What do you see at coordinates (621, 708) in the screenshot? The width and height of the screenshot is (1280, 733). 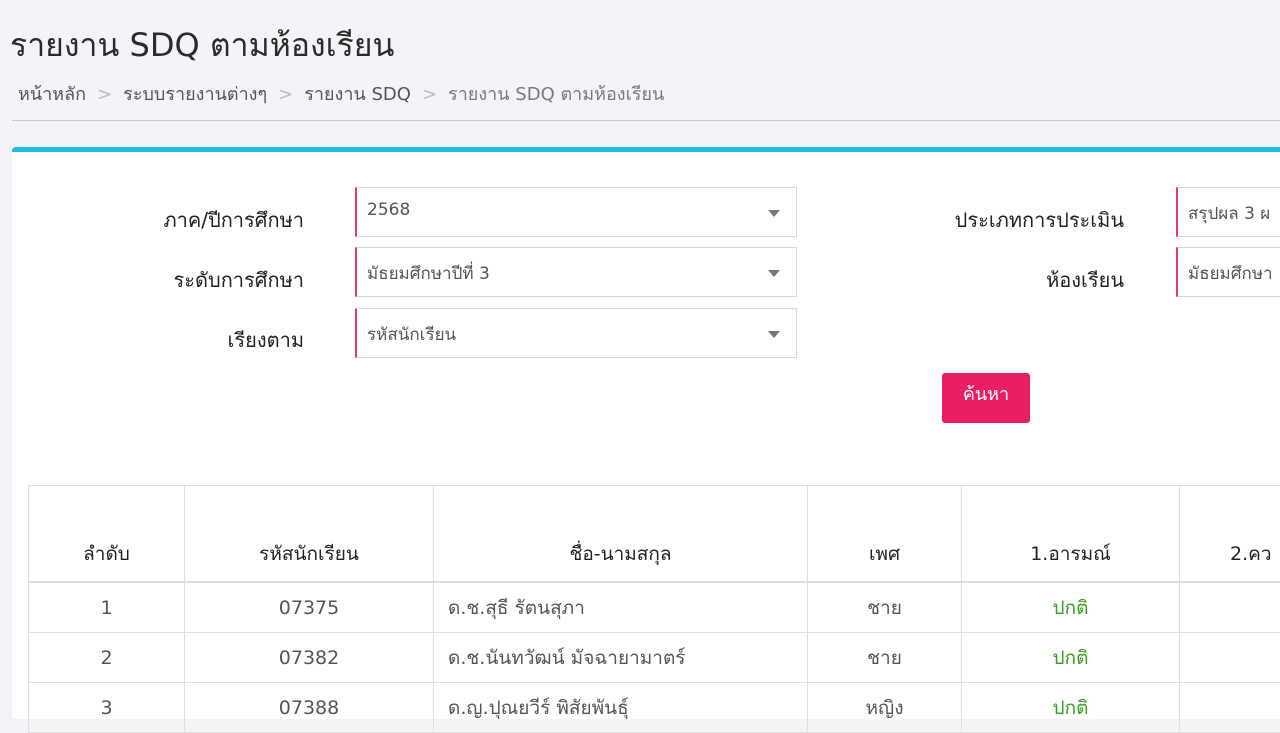 I see `cell-name: ด.ญ.ปุณยวีร์ พิสัยพันธุ์` at bounding box center [621, 708].